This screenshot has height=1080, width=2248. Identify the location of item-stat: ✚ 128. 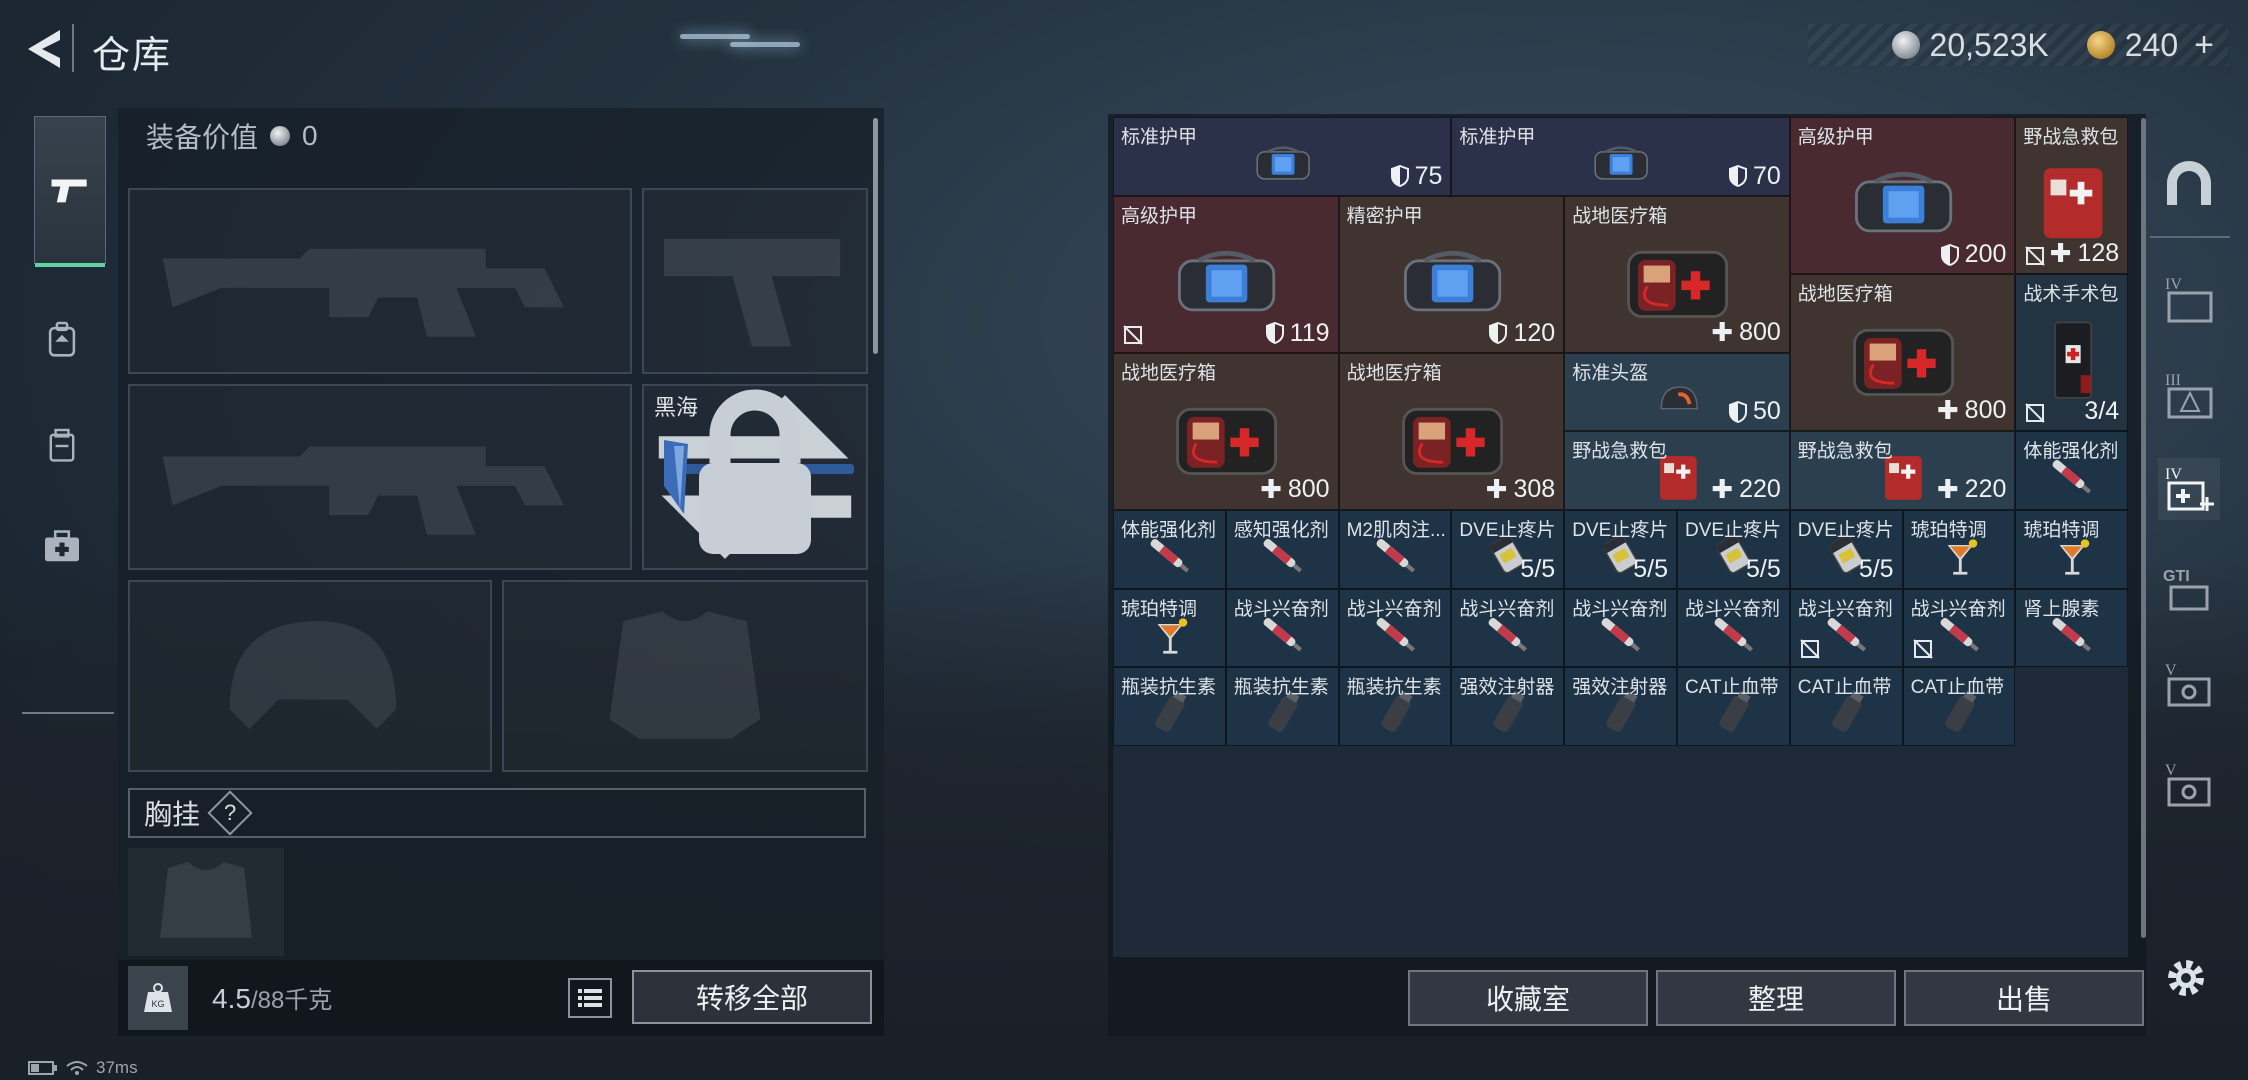
(2085, 253).